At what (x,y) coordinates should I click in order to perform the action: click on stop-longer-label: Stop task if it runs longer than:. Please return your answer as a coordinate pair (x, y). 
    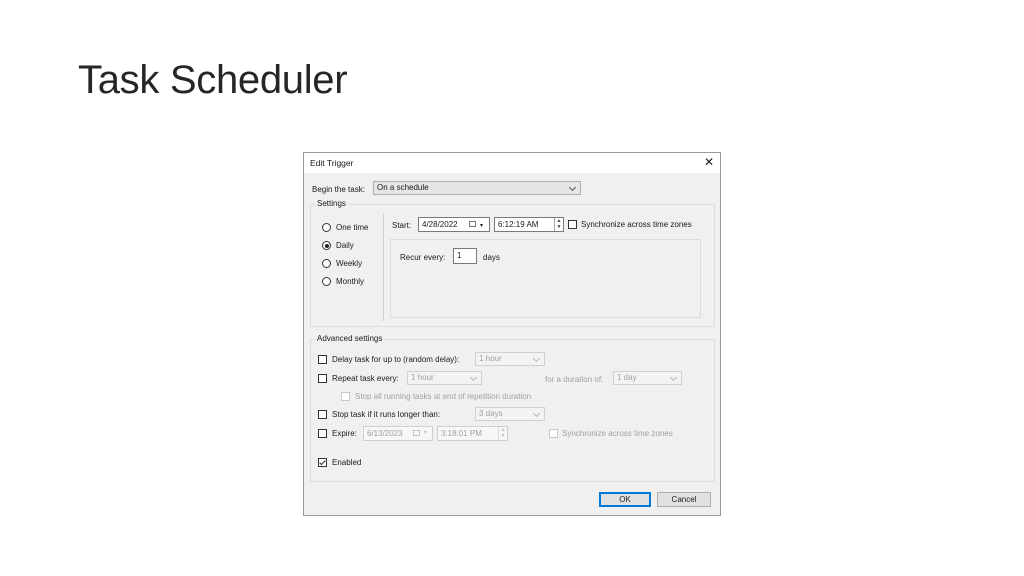
    Looking at the image, I should click on (386, 414).